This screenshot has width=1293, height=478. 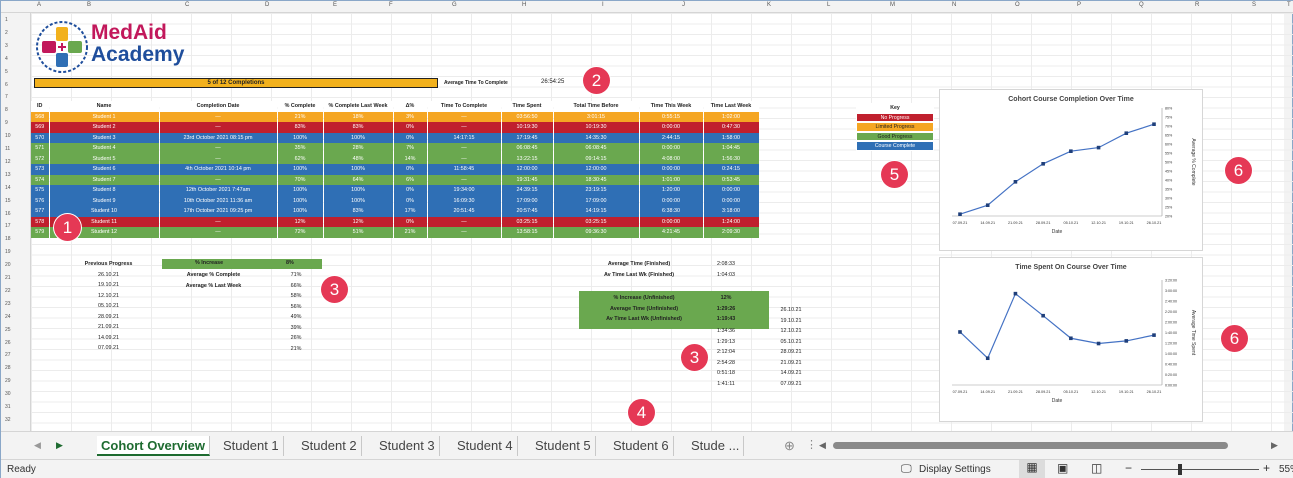 What do you see at coordinates (251, 446) in the screenshot?
I see `sheet-tab: Student 1` at bounding box center [251, 446].